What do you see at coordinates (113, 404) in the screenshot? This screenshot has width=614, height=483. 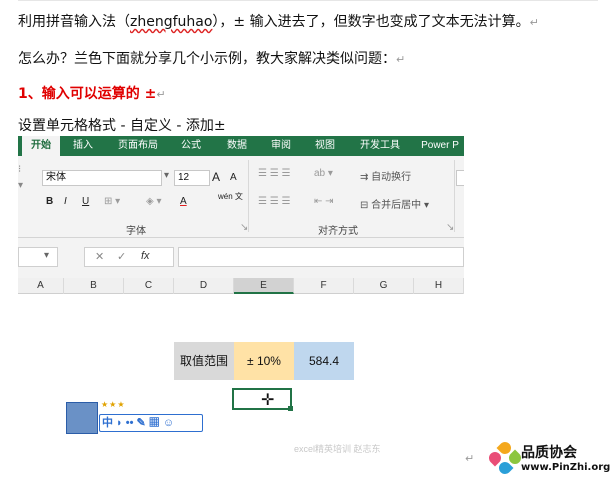 I see `ime-stars: ★★★` at bounding box center [113, 404].